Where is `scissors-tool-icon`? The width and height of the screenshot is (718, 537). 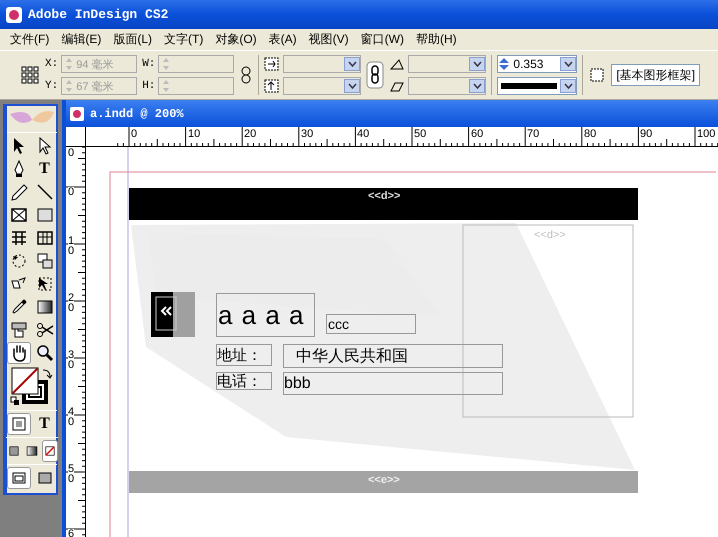 scissors-tool-icon is located at coordinates (44, 330).